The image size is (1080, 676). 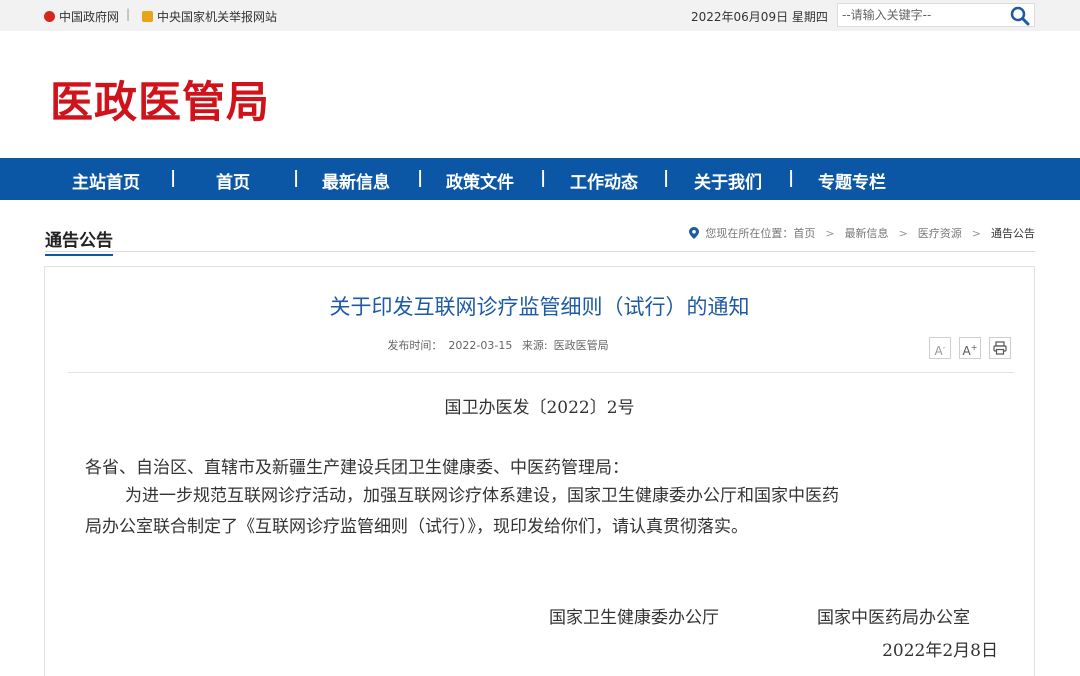 I want to click on breadcrumb-item-current: 通告公告, so click(x=1013, y=233).